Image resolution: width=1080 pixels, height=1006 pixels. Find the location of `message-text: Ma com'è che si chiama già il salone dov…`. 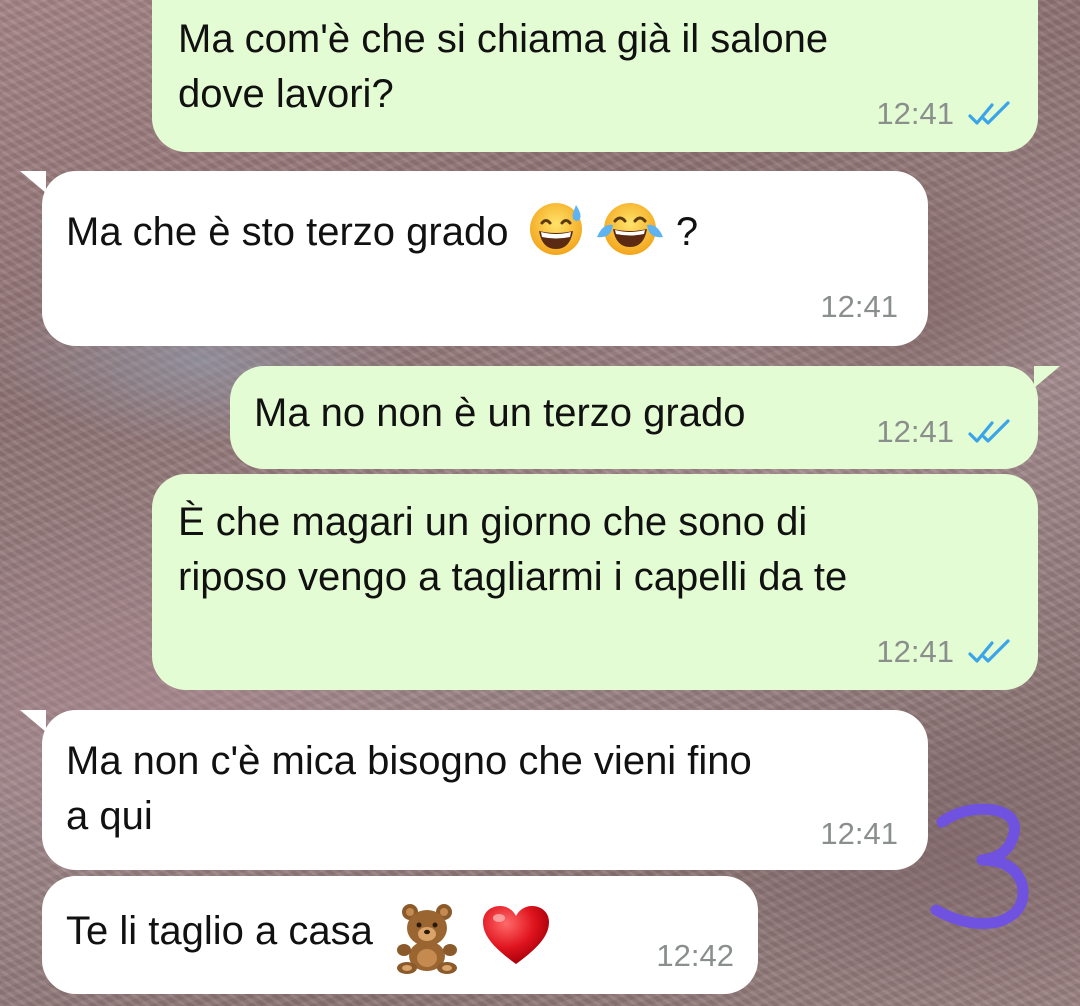

message-text: Ma com'è che si chiama già il salone dov… is located at coordinates (503, 66).